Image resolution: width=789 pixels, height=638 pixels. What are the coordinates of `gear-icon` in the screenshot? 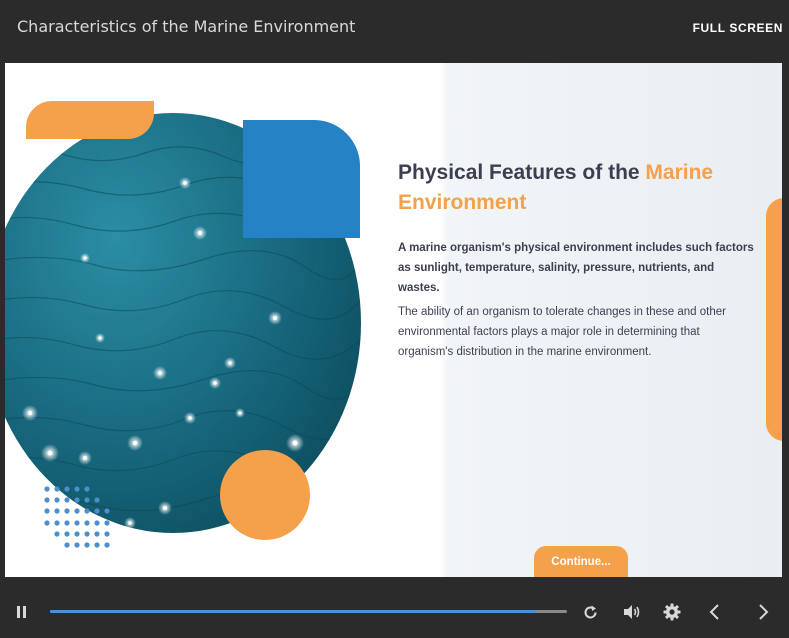 It's located at (672, 612).